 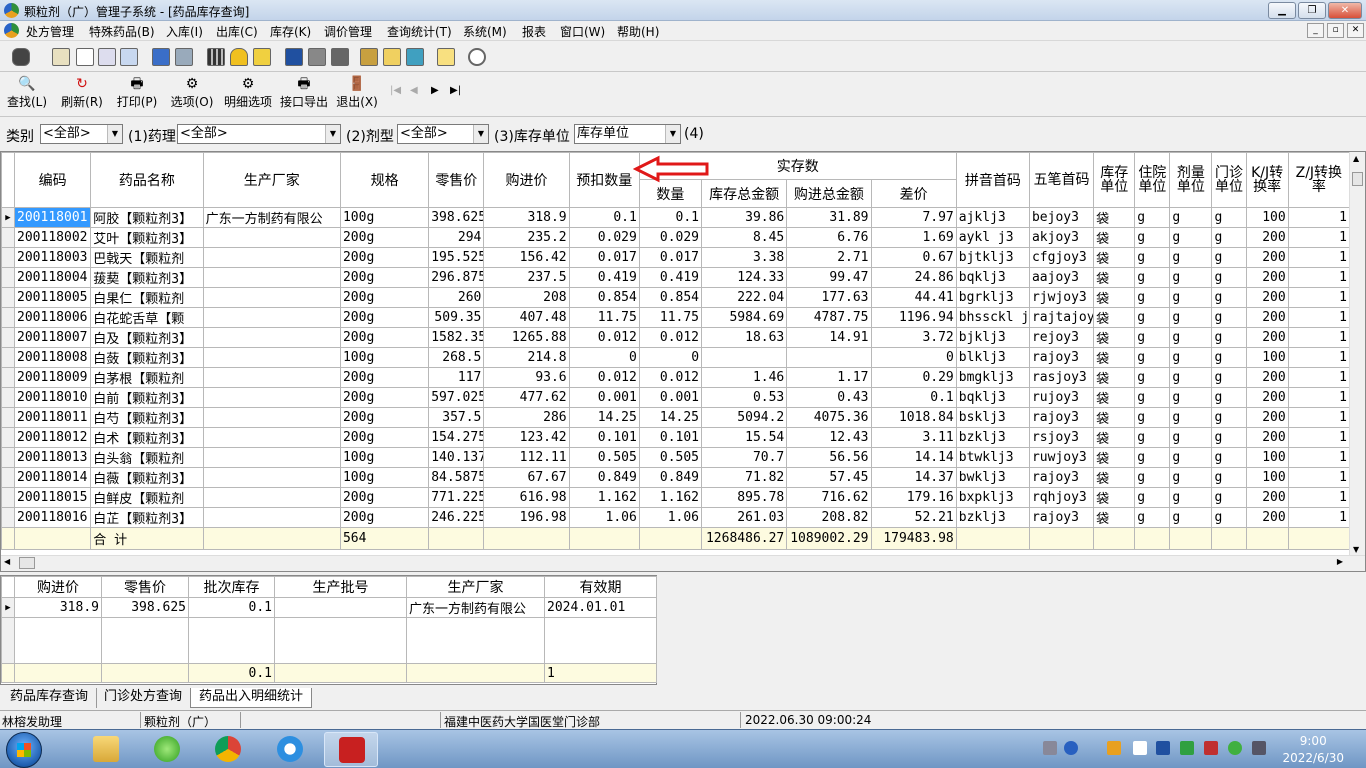 I want to click on cell-stock-total, so click(x=744, y=357).